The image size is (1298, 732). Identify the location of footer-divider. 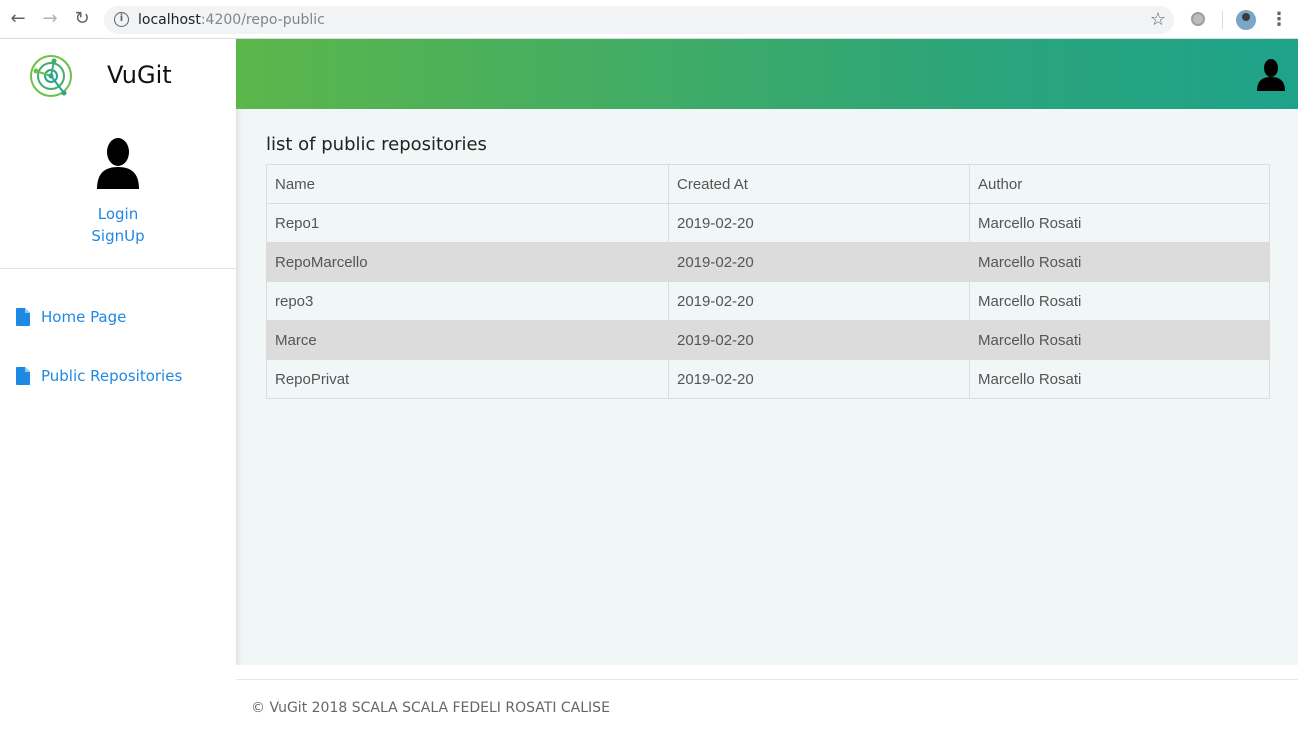
(767, 679).